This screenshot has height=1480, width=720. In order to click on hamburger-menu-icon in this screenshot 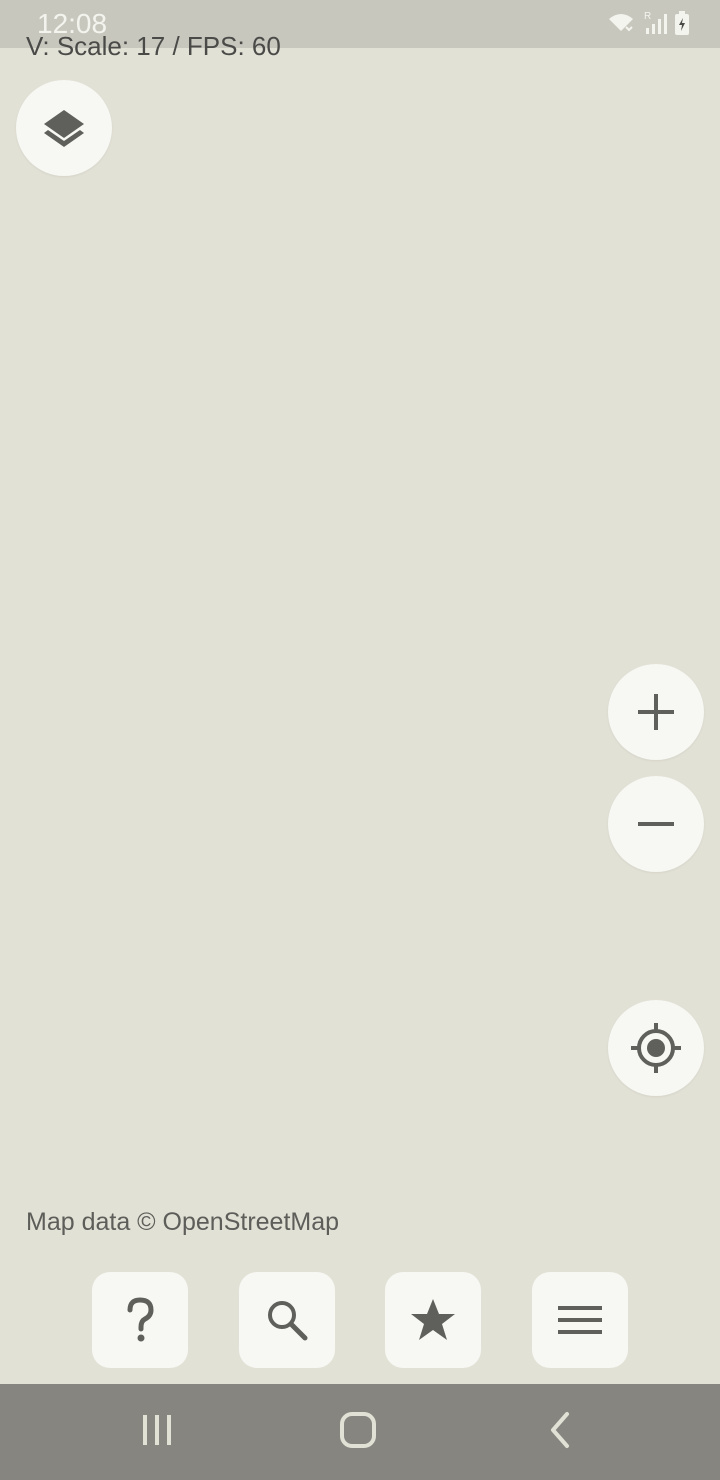, I will do `click(580, 1320)`.